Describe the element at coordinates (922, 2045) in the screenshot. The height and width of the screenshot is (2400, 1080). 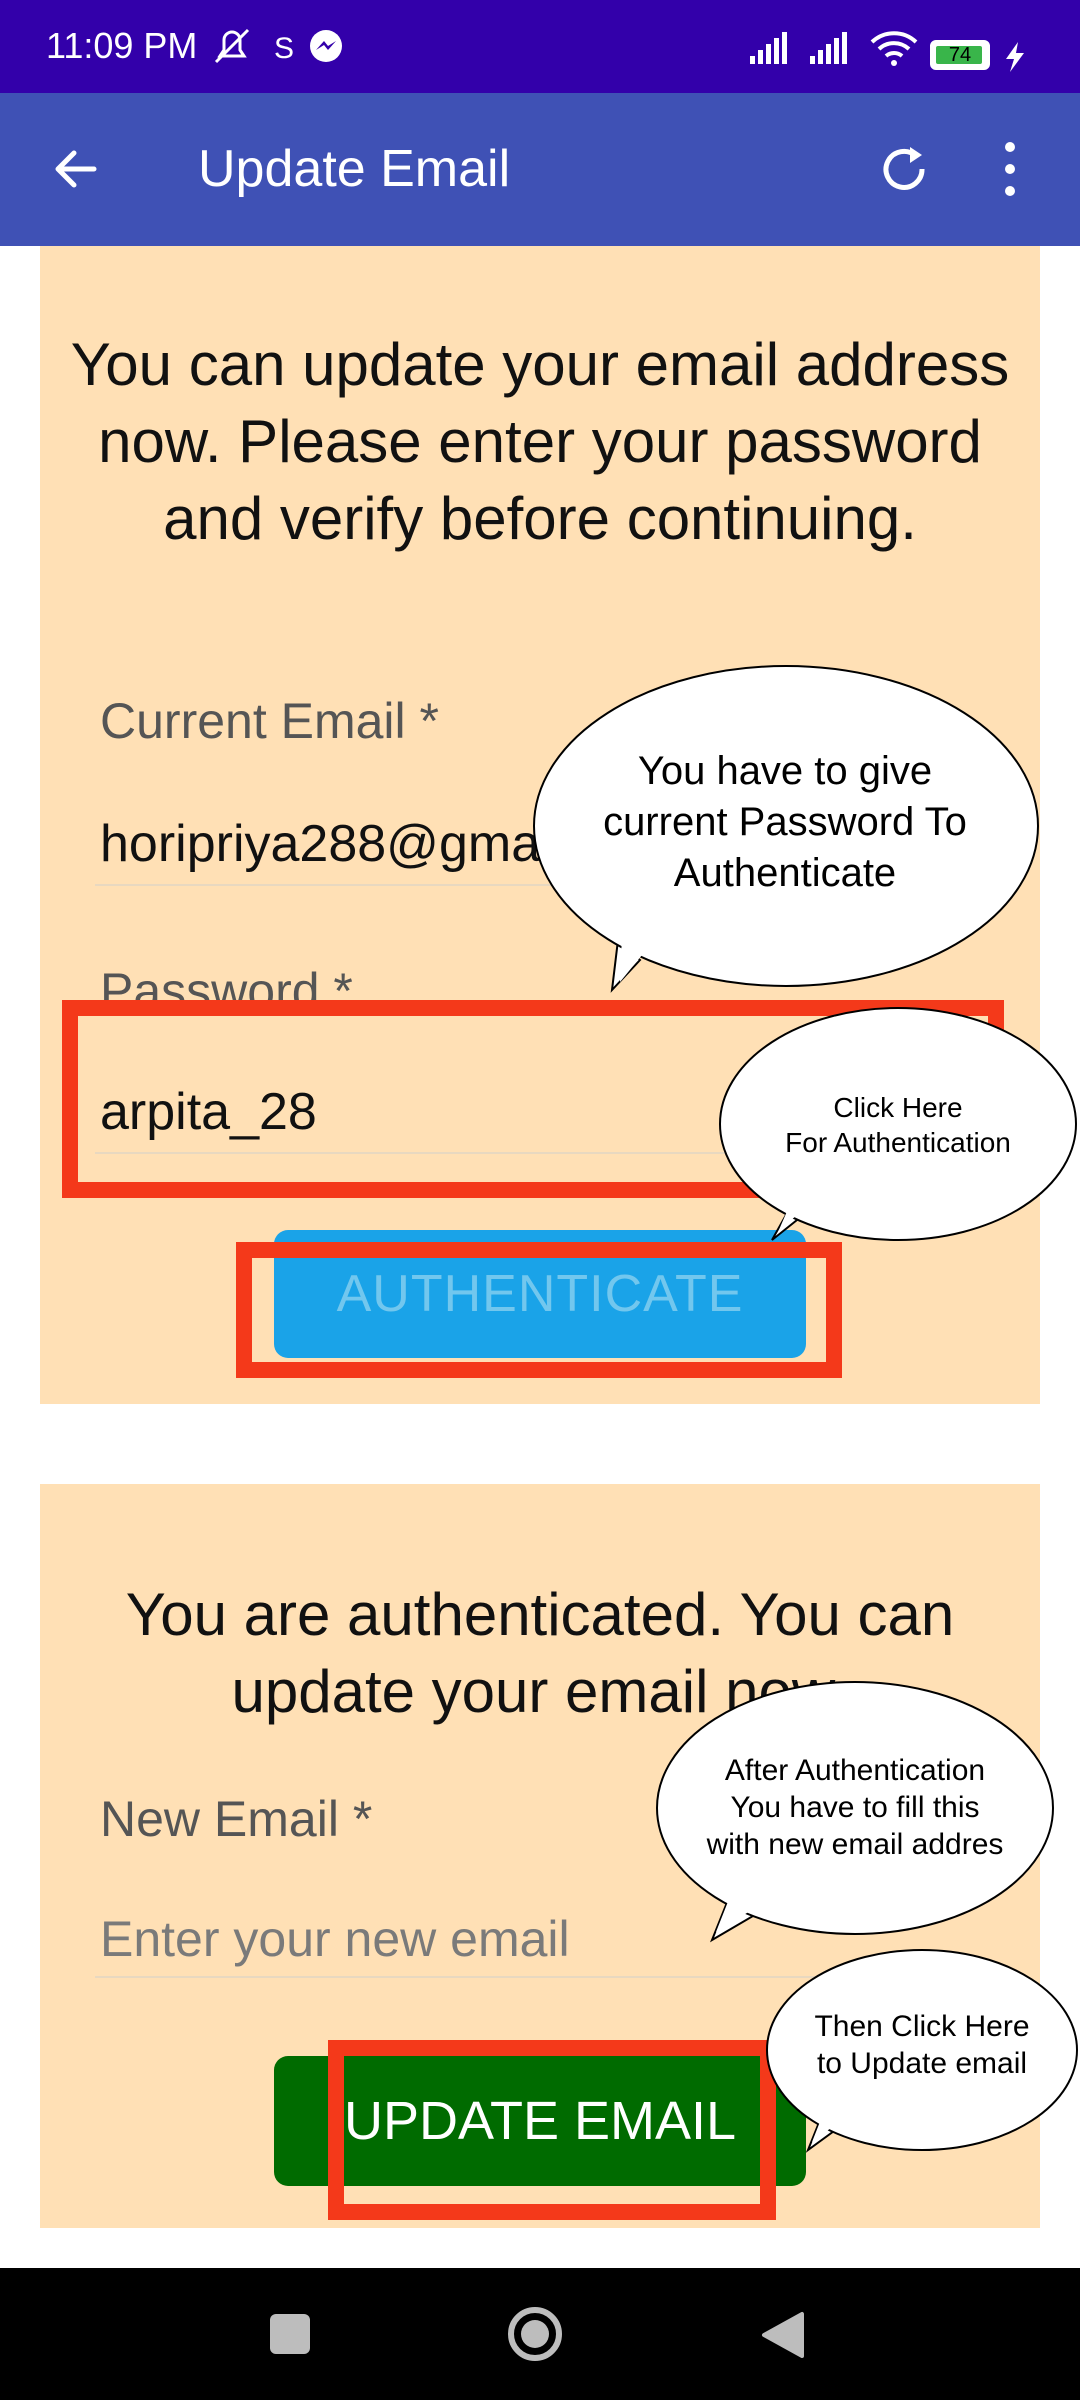
I see `update-hint-callout: Then Click Here to Update email` at that location.